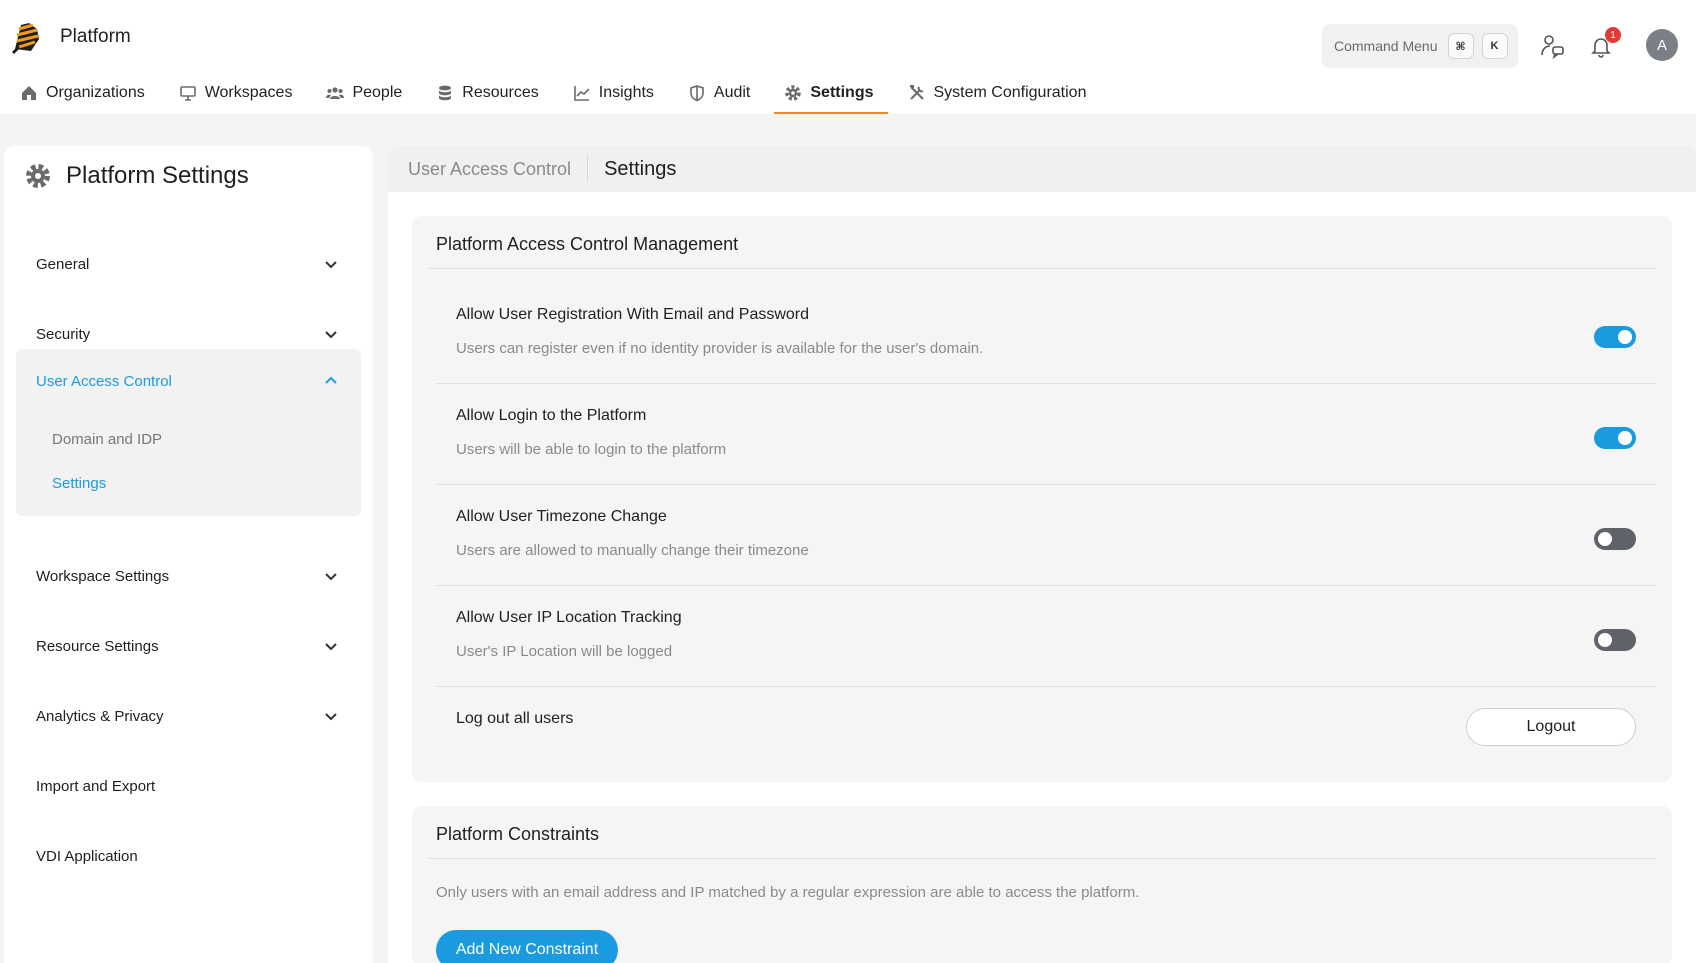  What do you see at coordinates (1386, 46) in the screenshot?
I see `command-menu-label: Command Menu` at bounding box center [1386, 46].